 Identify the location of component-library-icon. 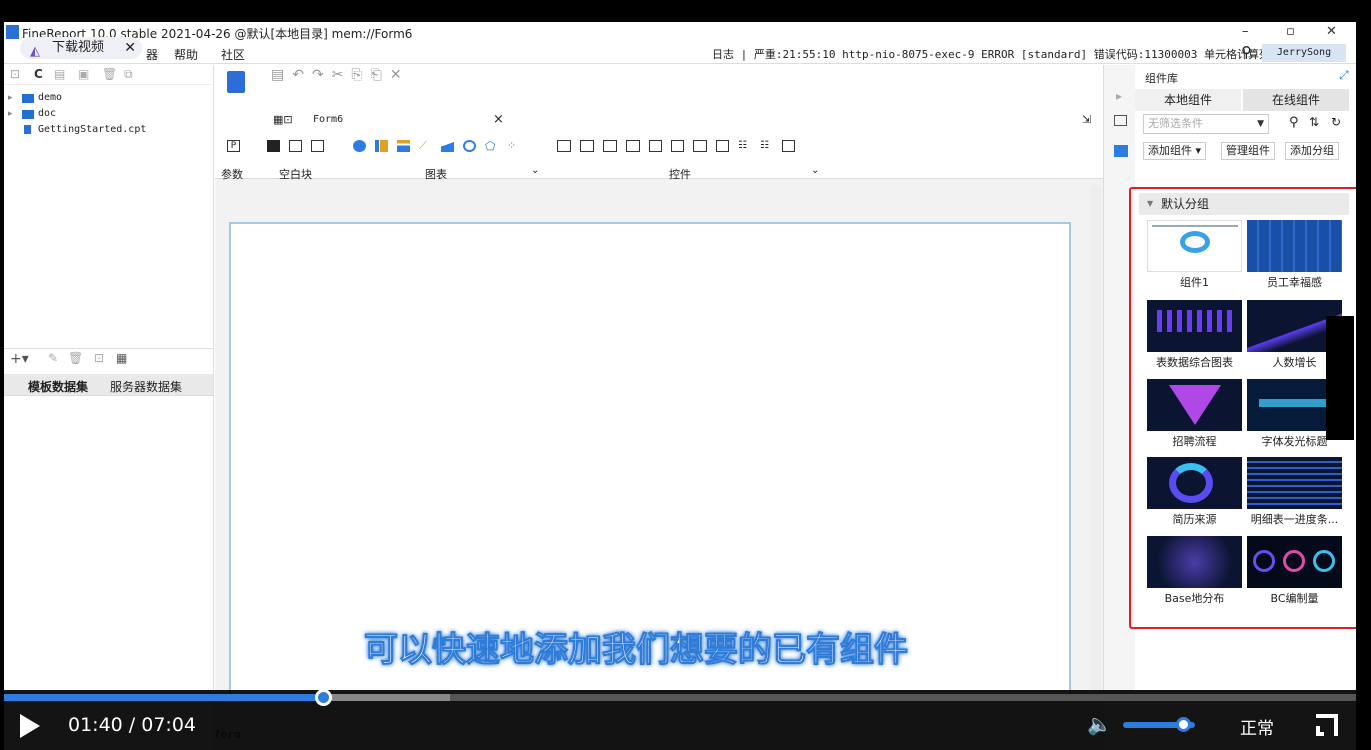
(1121, 151).